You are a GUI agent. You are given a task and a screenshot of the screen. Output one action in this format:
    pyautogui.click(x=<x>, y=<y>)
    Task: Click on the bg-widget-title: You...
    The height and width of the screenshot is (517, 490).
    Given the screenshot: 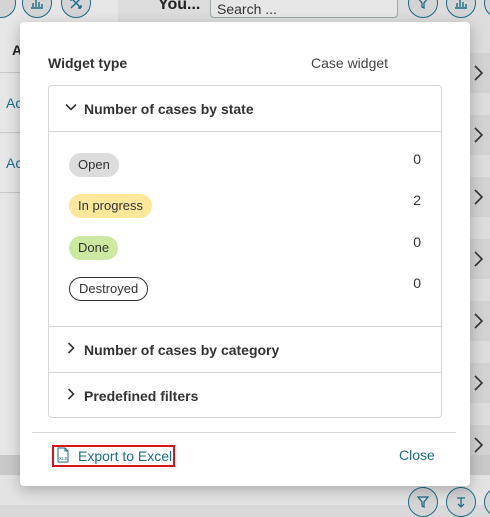 What is the action you would take?
    pyautogui.click(x=179, y=6)
    